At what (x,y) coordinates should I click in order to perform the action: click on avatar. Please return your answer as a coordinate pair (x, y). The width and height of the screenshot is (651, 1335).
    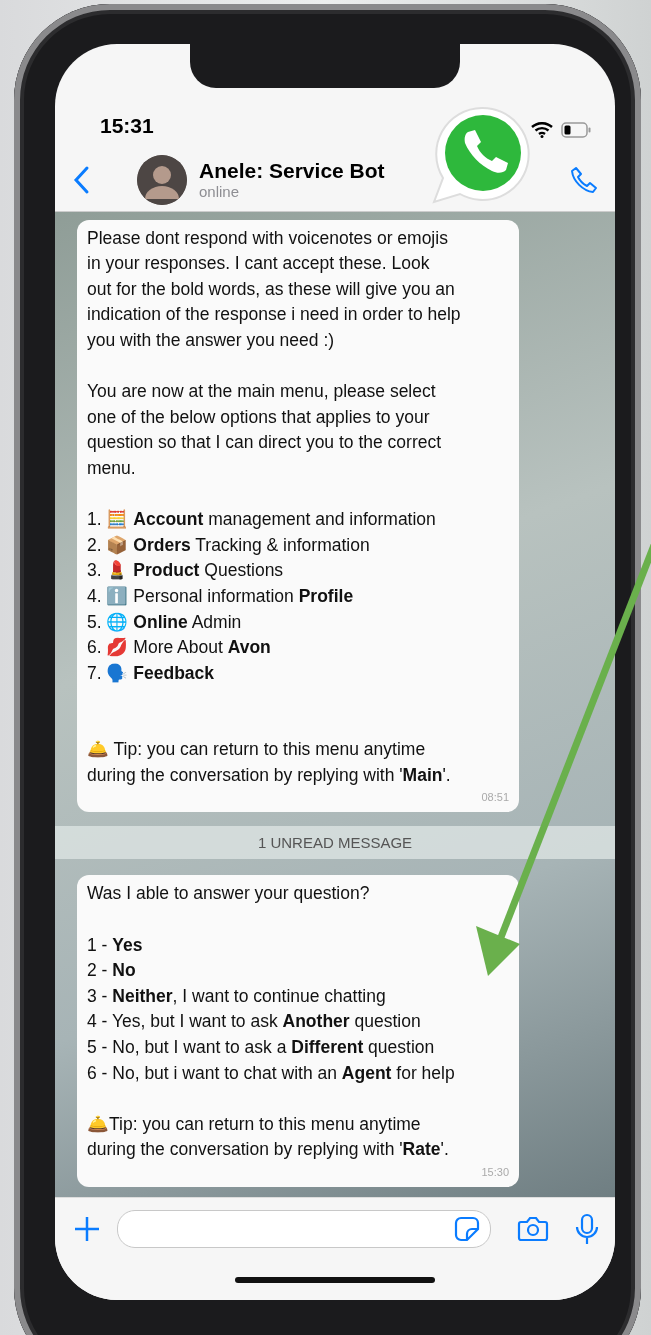
    Looking at the image, I should click on (162, 179).